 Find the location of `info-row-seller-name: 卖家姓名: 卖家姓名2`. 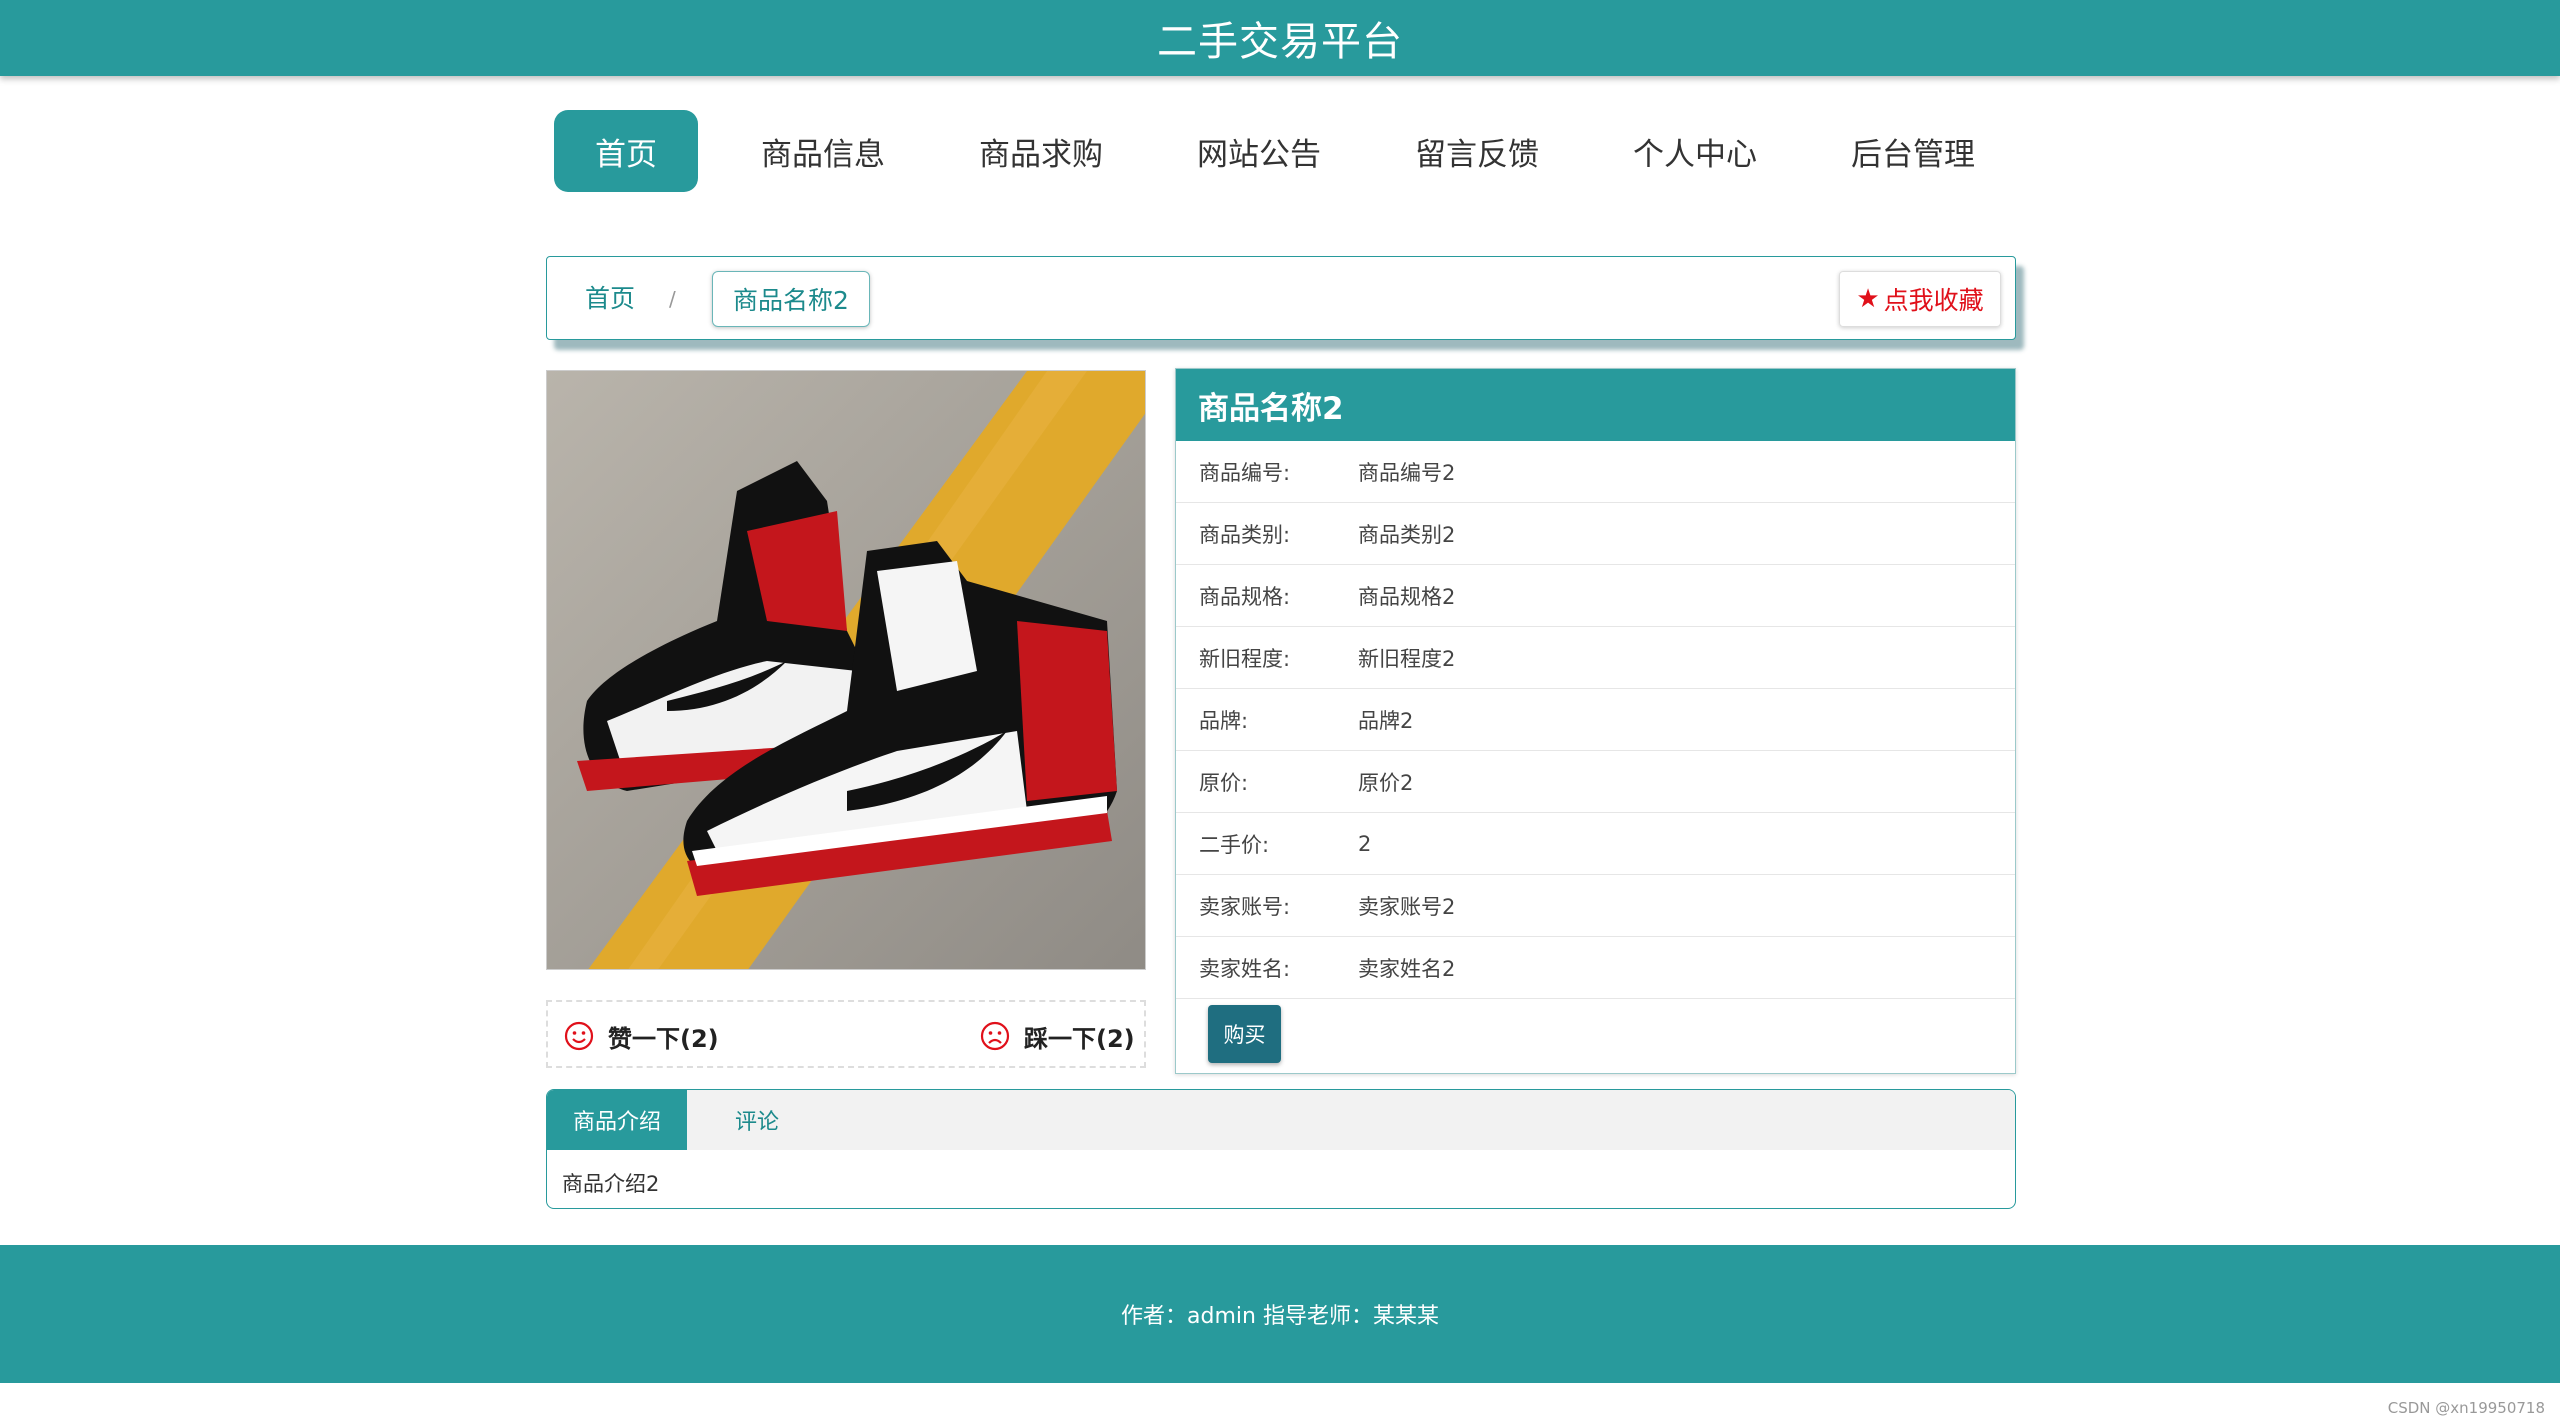

info-row-seller-name: 卖家姓名: 卖家姓名2 is located at coordinates (1595, 968).